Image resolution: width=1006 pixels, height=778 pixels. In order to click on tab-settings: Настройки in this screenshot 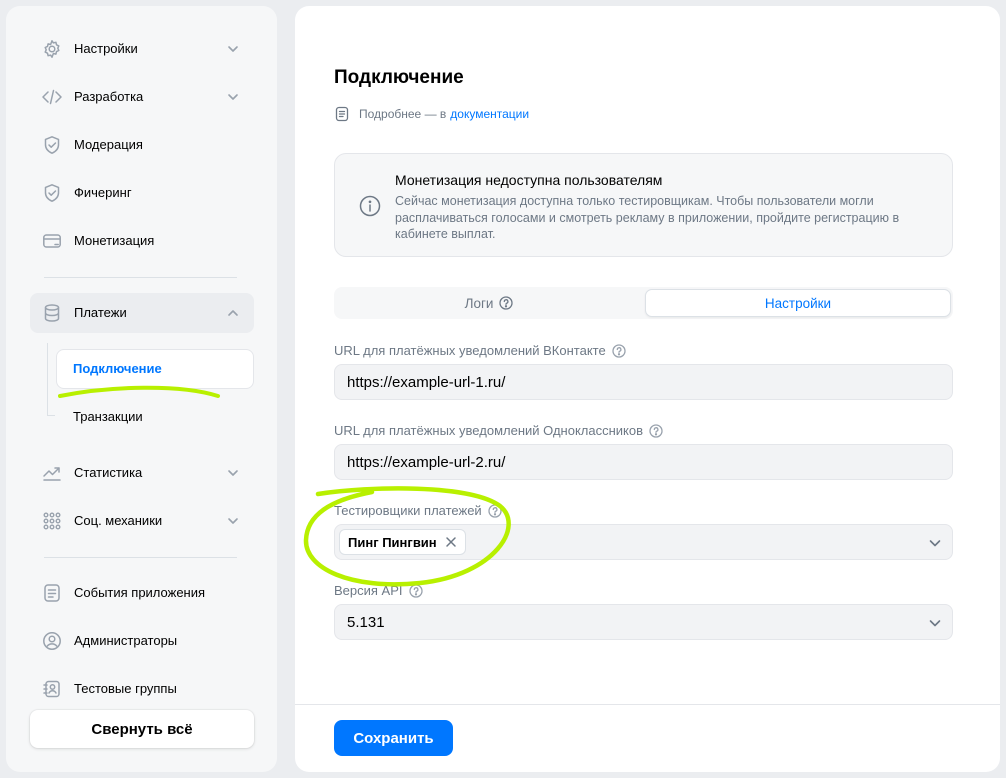, I will do `click(798, 303)`.